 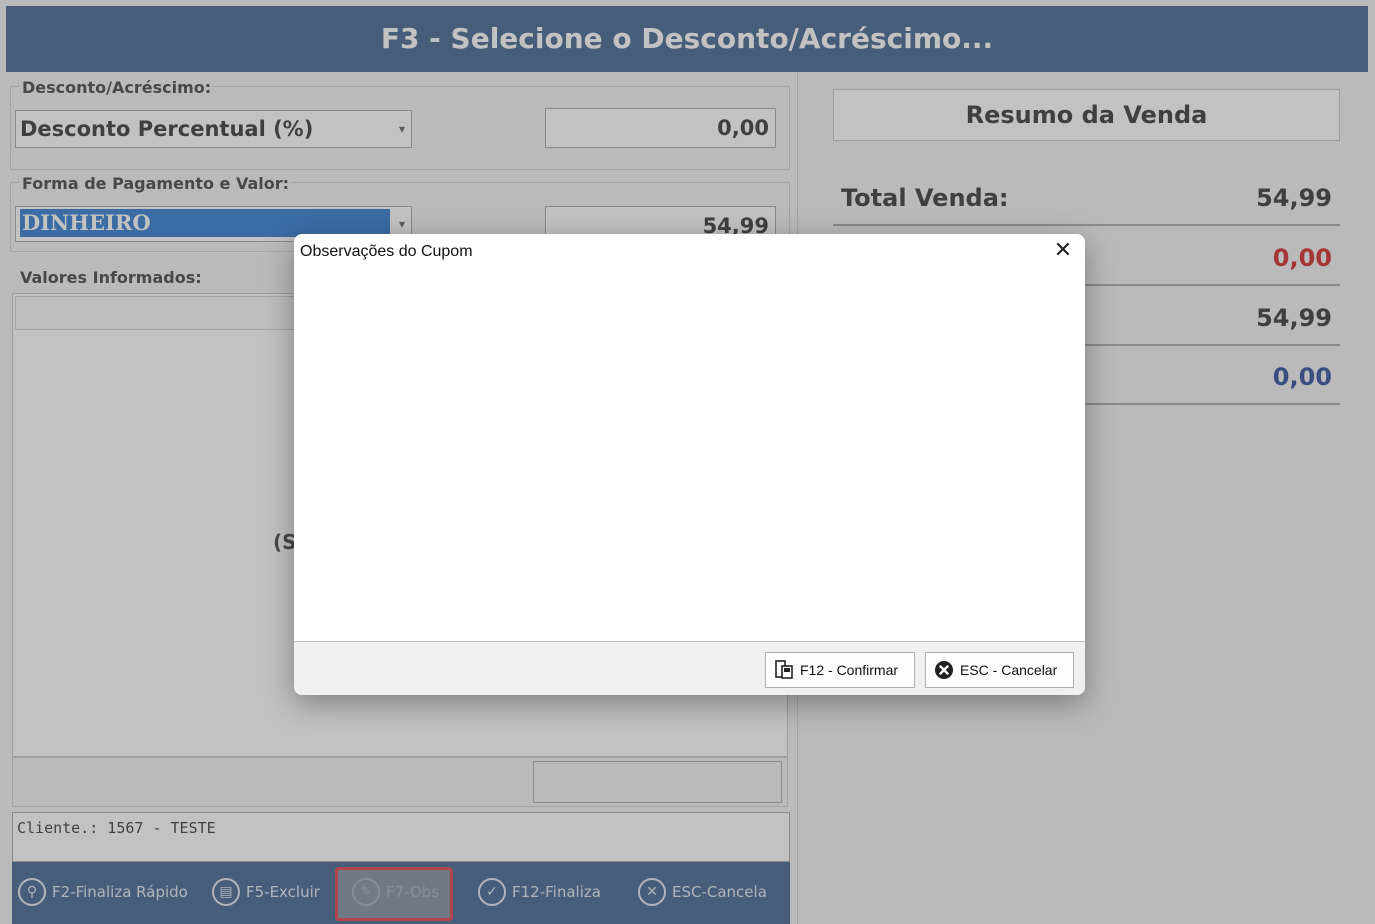 I want to click on save-document-icon, so click(x=784, y=669).